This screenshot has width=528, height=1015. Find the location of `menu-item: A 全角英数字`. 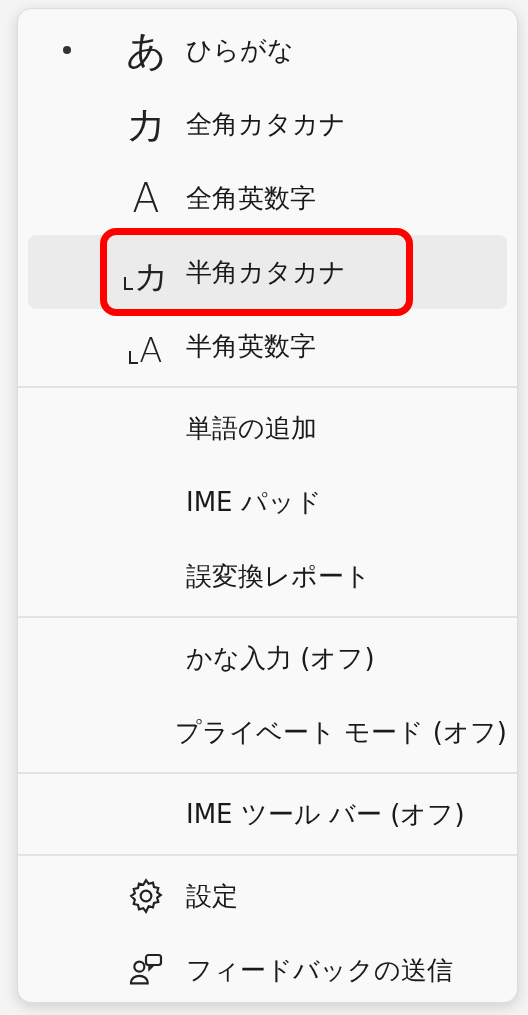

menu-item: A 全角英数字 is located at coordinates (267, 198).